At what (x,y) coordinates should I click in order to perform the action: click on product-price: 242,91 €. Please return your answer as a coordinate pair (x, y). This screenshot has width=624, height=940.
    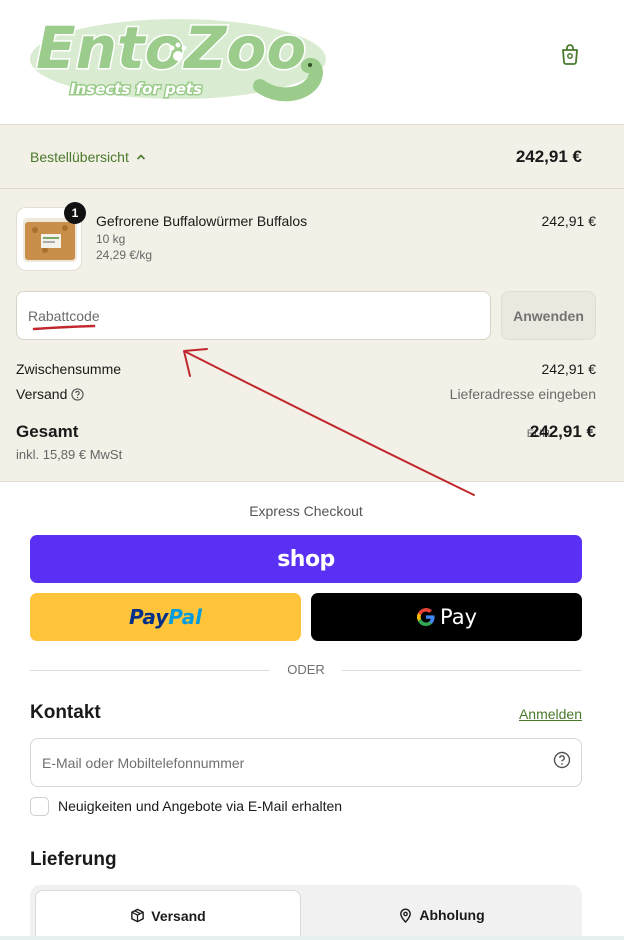
    Looking at the image, I should click on (569, 221).